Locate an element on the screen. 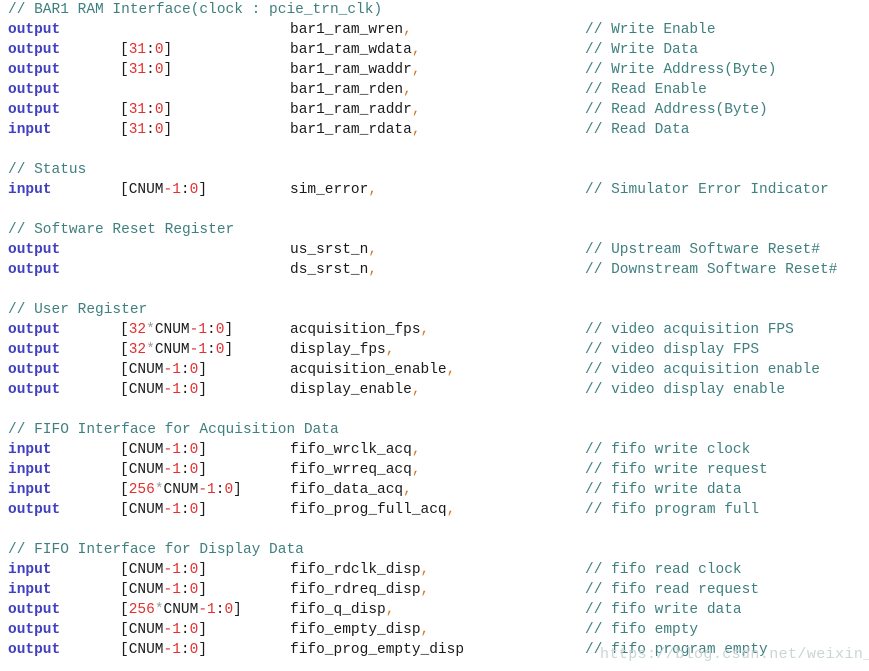 Image resolution: width=869 pixels, height=671 pixels. port-name-group: fifo_prog_empty_disp is located at coordinates (377, 650).